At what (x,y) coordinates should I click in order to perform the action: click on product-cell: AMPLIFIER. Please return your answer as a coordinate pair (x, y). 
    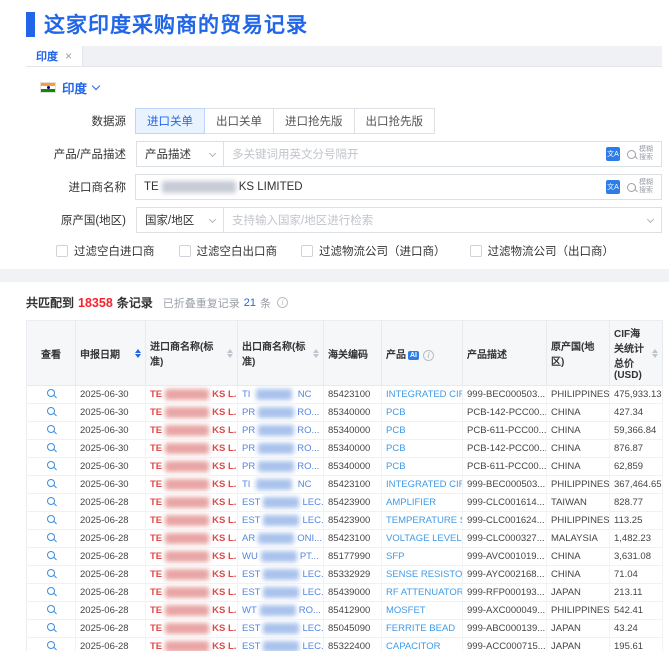
    Looking at the image, I should click on (422, 503).